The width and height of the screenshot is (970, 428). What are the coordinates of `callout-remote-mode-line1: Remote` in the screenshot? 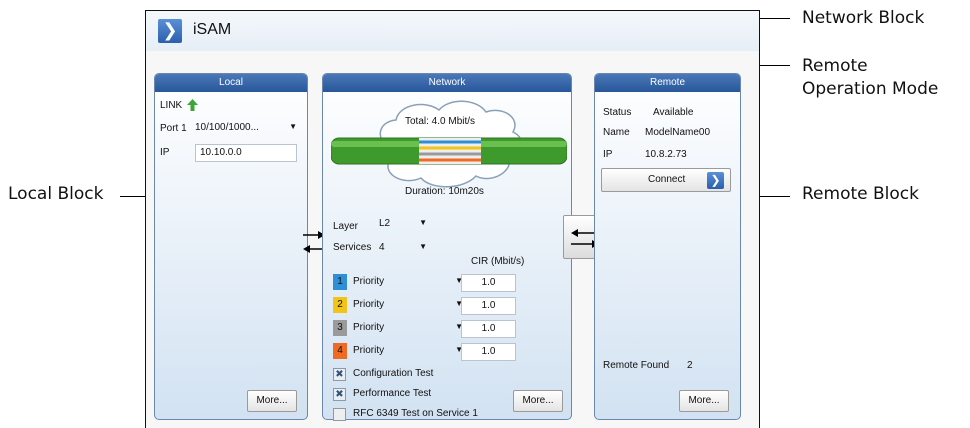 It's located at (835, 66).